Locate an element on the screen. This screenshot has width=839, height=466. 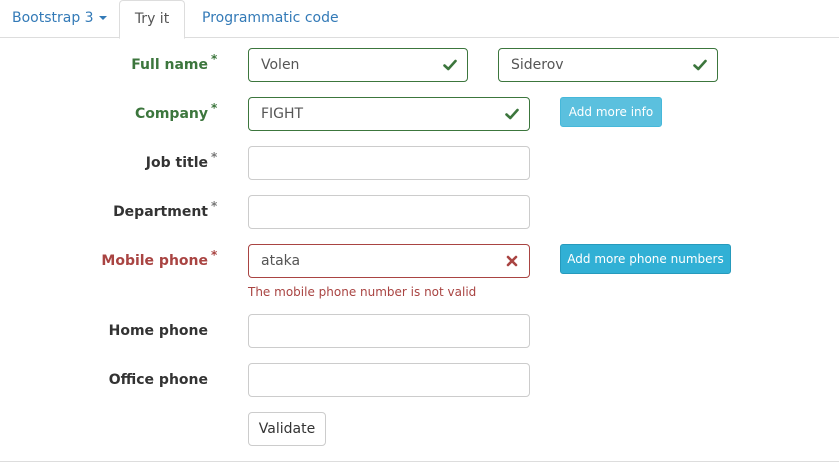
department-label-text: Department is located at coordinates (160, 212).